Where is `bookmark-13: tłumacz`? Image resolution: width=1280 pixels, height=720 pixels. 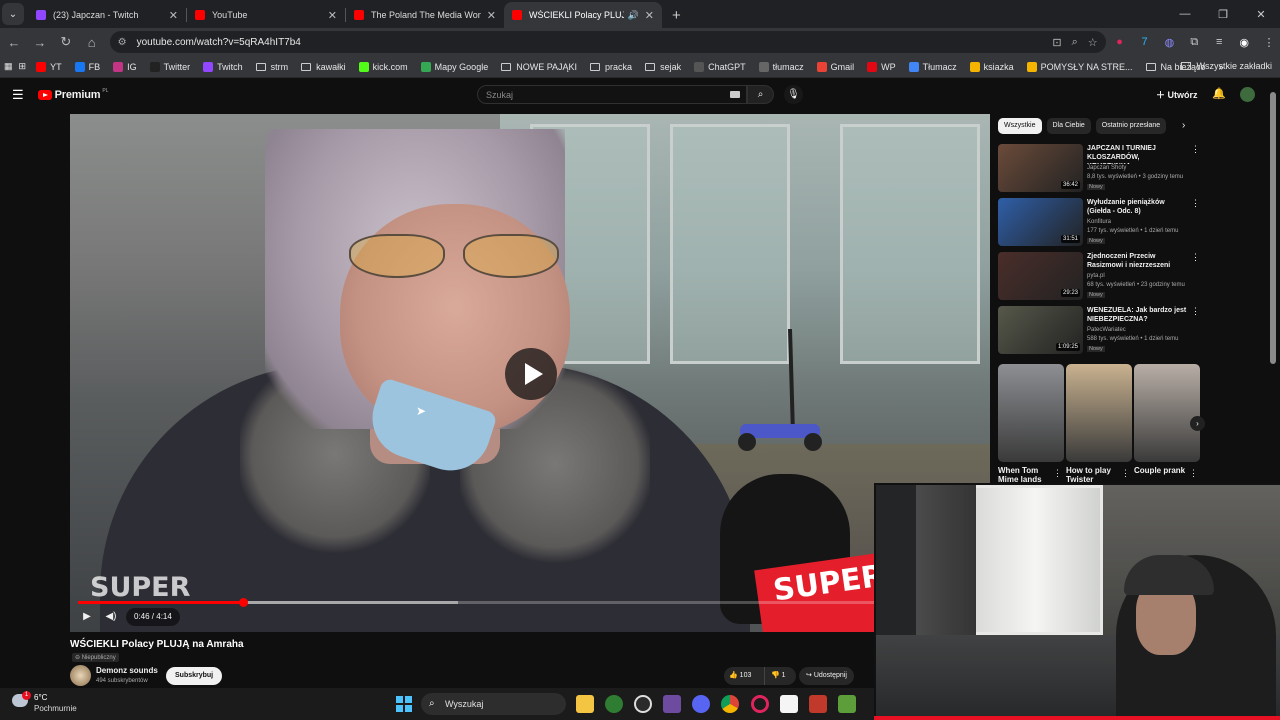 bookmark-13: tłumacz is located at coordinates (781, 66).